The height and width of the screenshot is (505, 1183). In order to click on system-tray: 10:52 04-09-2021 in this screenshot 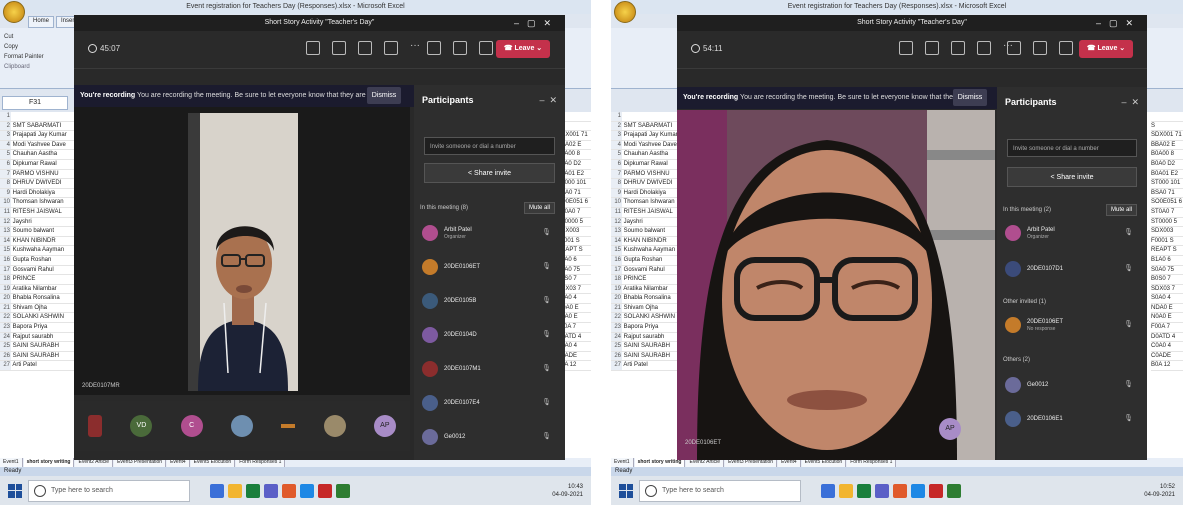, I will do `click(1163, 491)`.